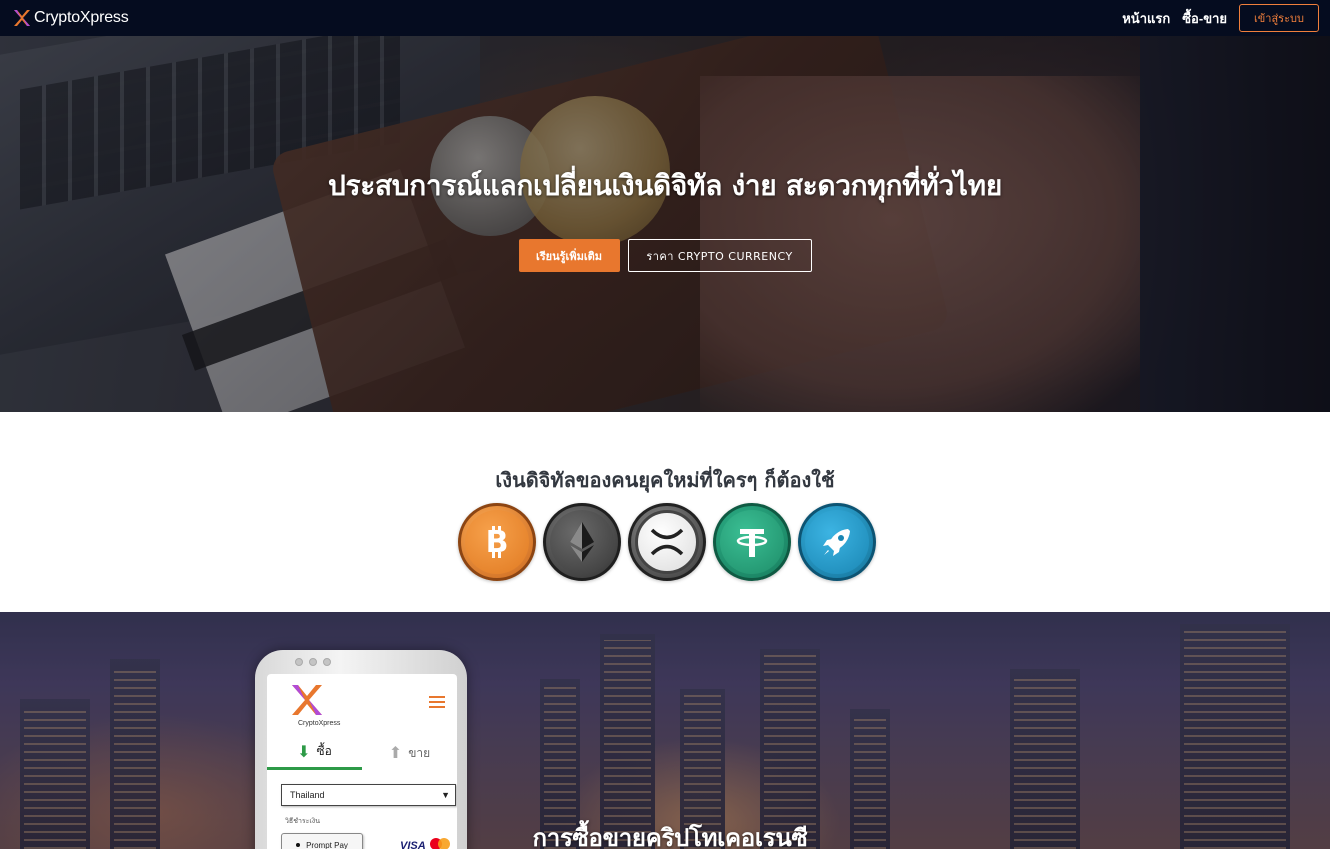 This screenshot has width=1330, height=849. Describe the element at coordinates (368, 795) in the screenshot. I see `app-country-select: Thailand ▼` at that location.